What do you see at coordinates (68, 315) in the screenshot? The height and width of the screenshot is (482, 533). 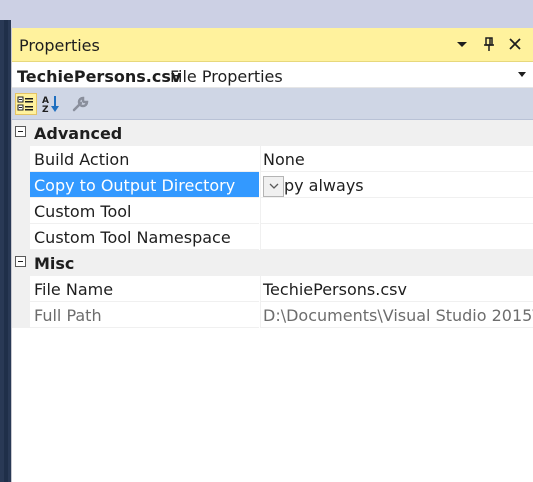 I see `property-name-text: Full Path` at bounding box center [68, 315].